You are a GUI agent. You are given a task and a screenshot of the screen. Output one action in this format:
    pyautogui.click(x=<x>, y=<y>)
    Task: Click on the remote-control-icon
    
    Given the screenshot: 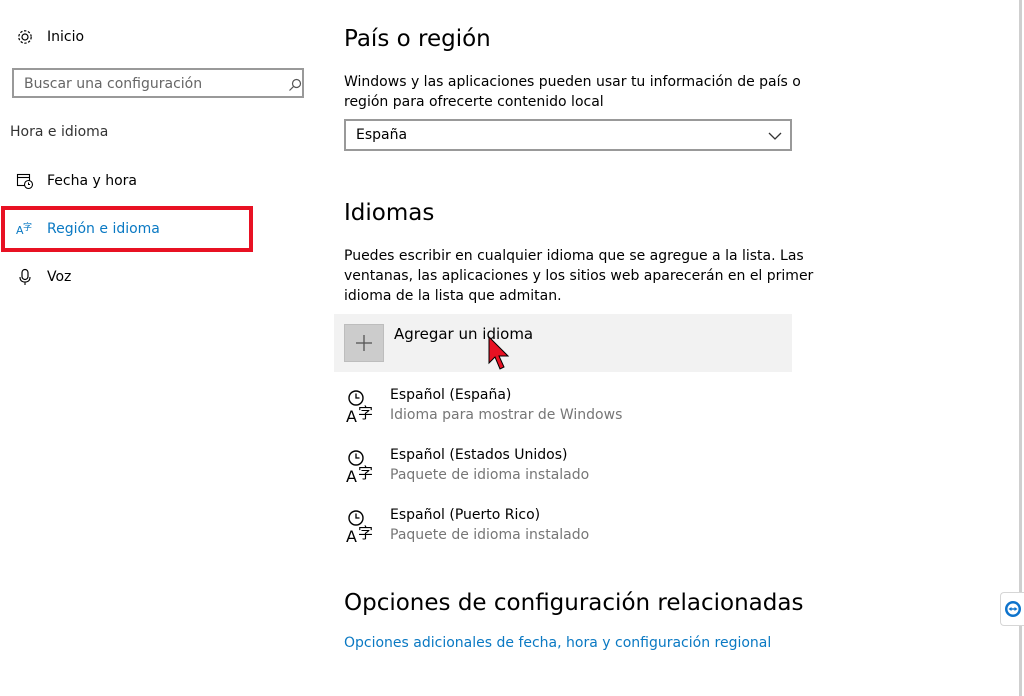 What is the action you would take?
    pyautogui.click(x=1013, y=611)
    